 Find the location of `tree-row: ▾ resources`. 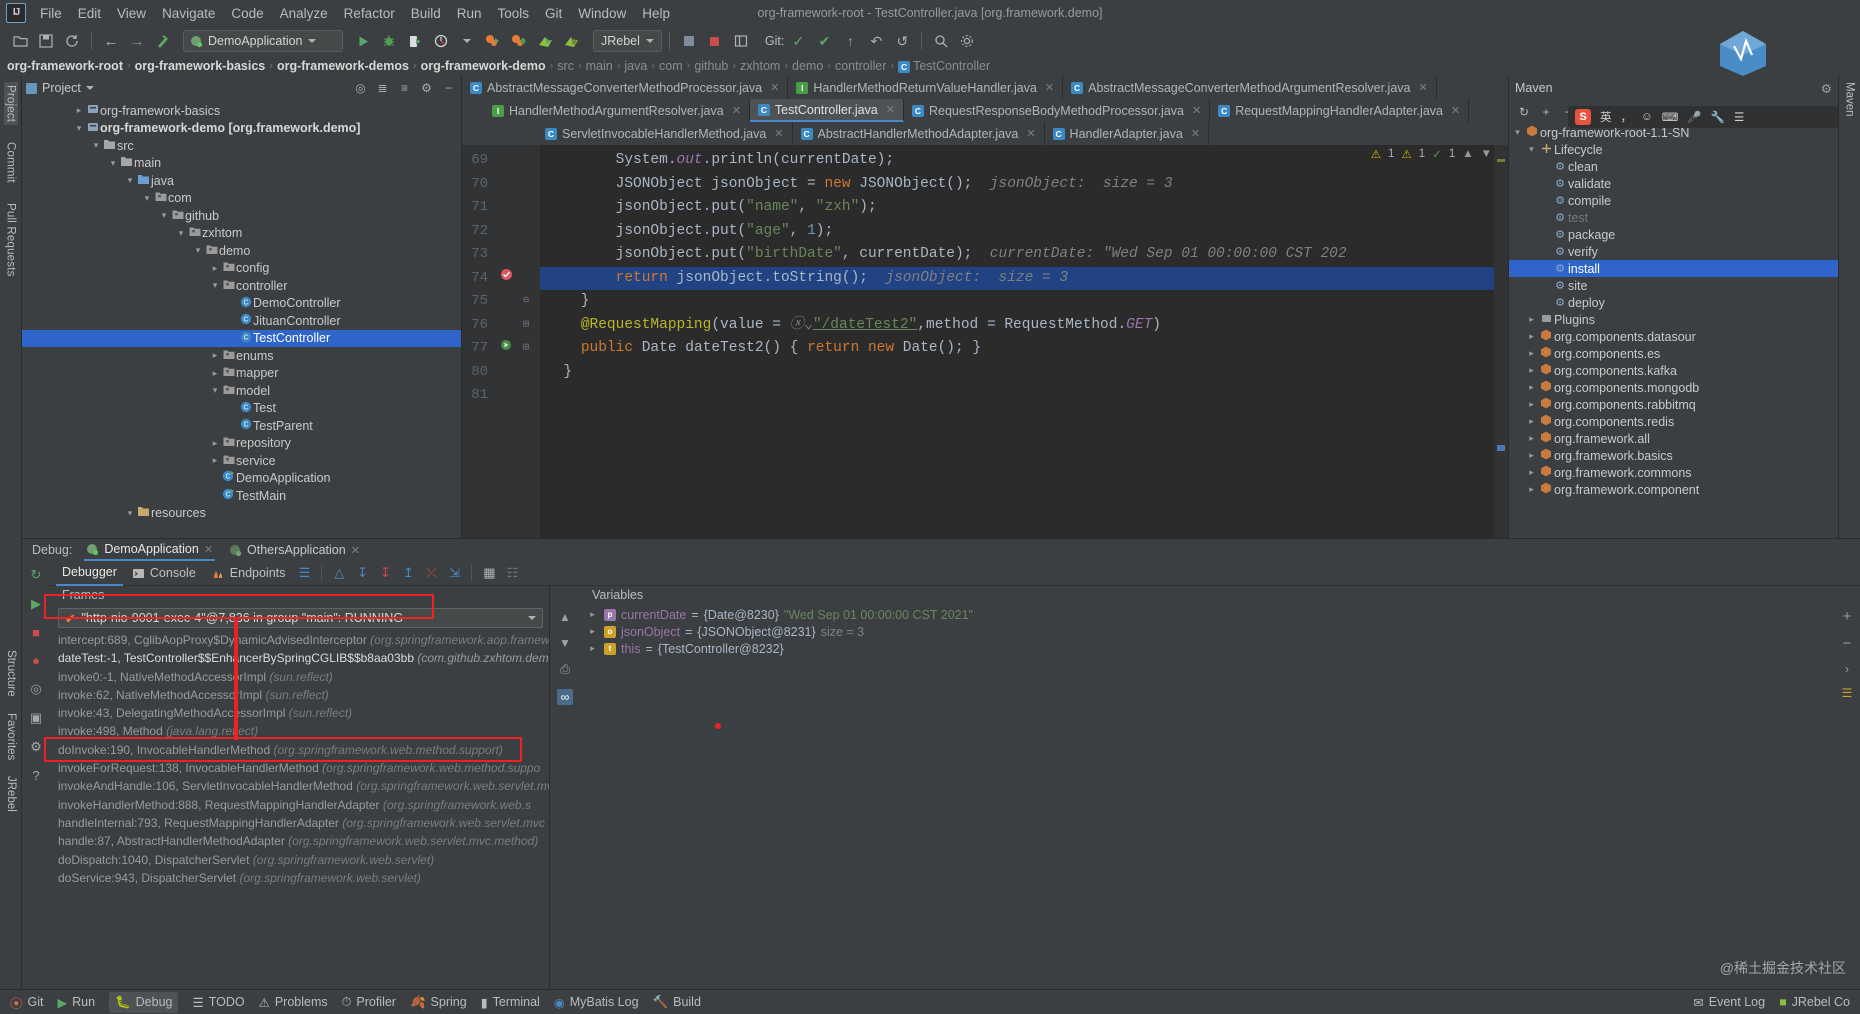

tree-row: ▾ resources is located at coordinates (241, 514).